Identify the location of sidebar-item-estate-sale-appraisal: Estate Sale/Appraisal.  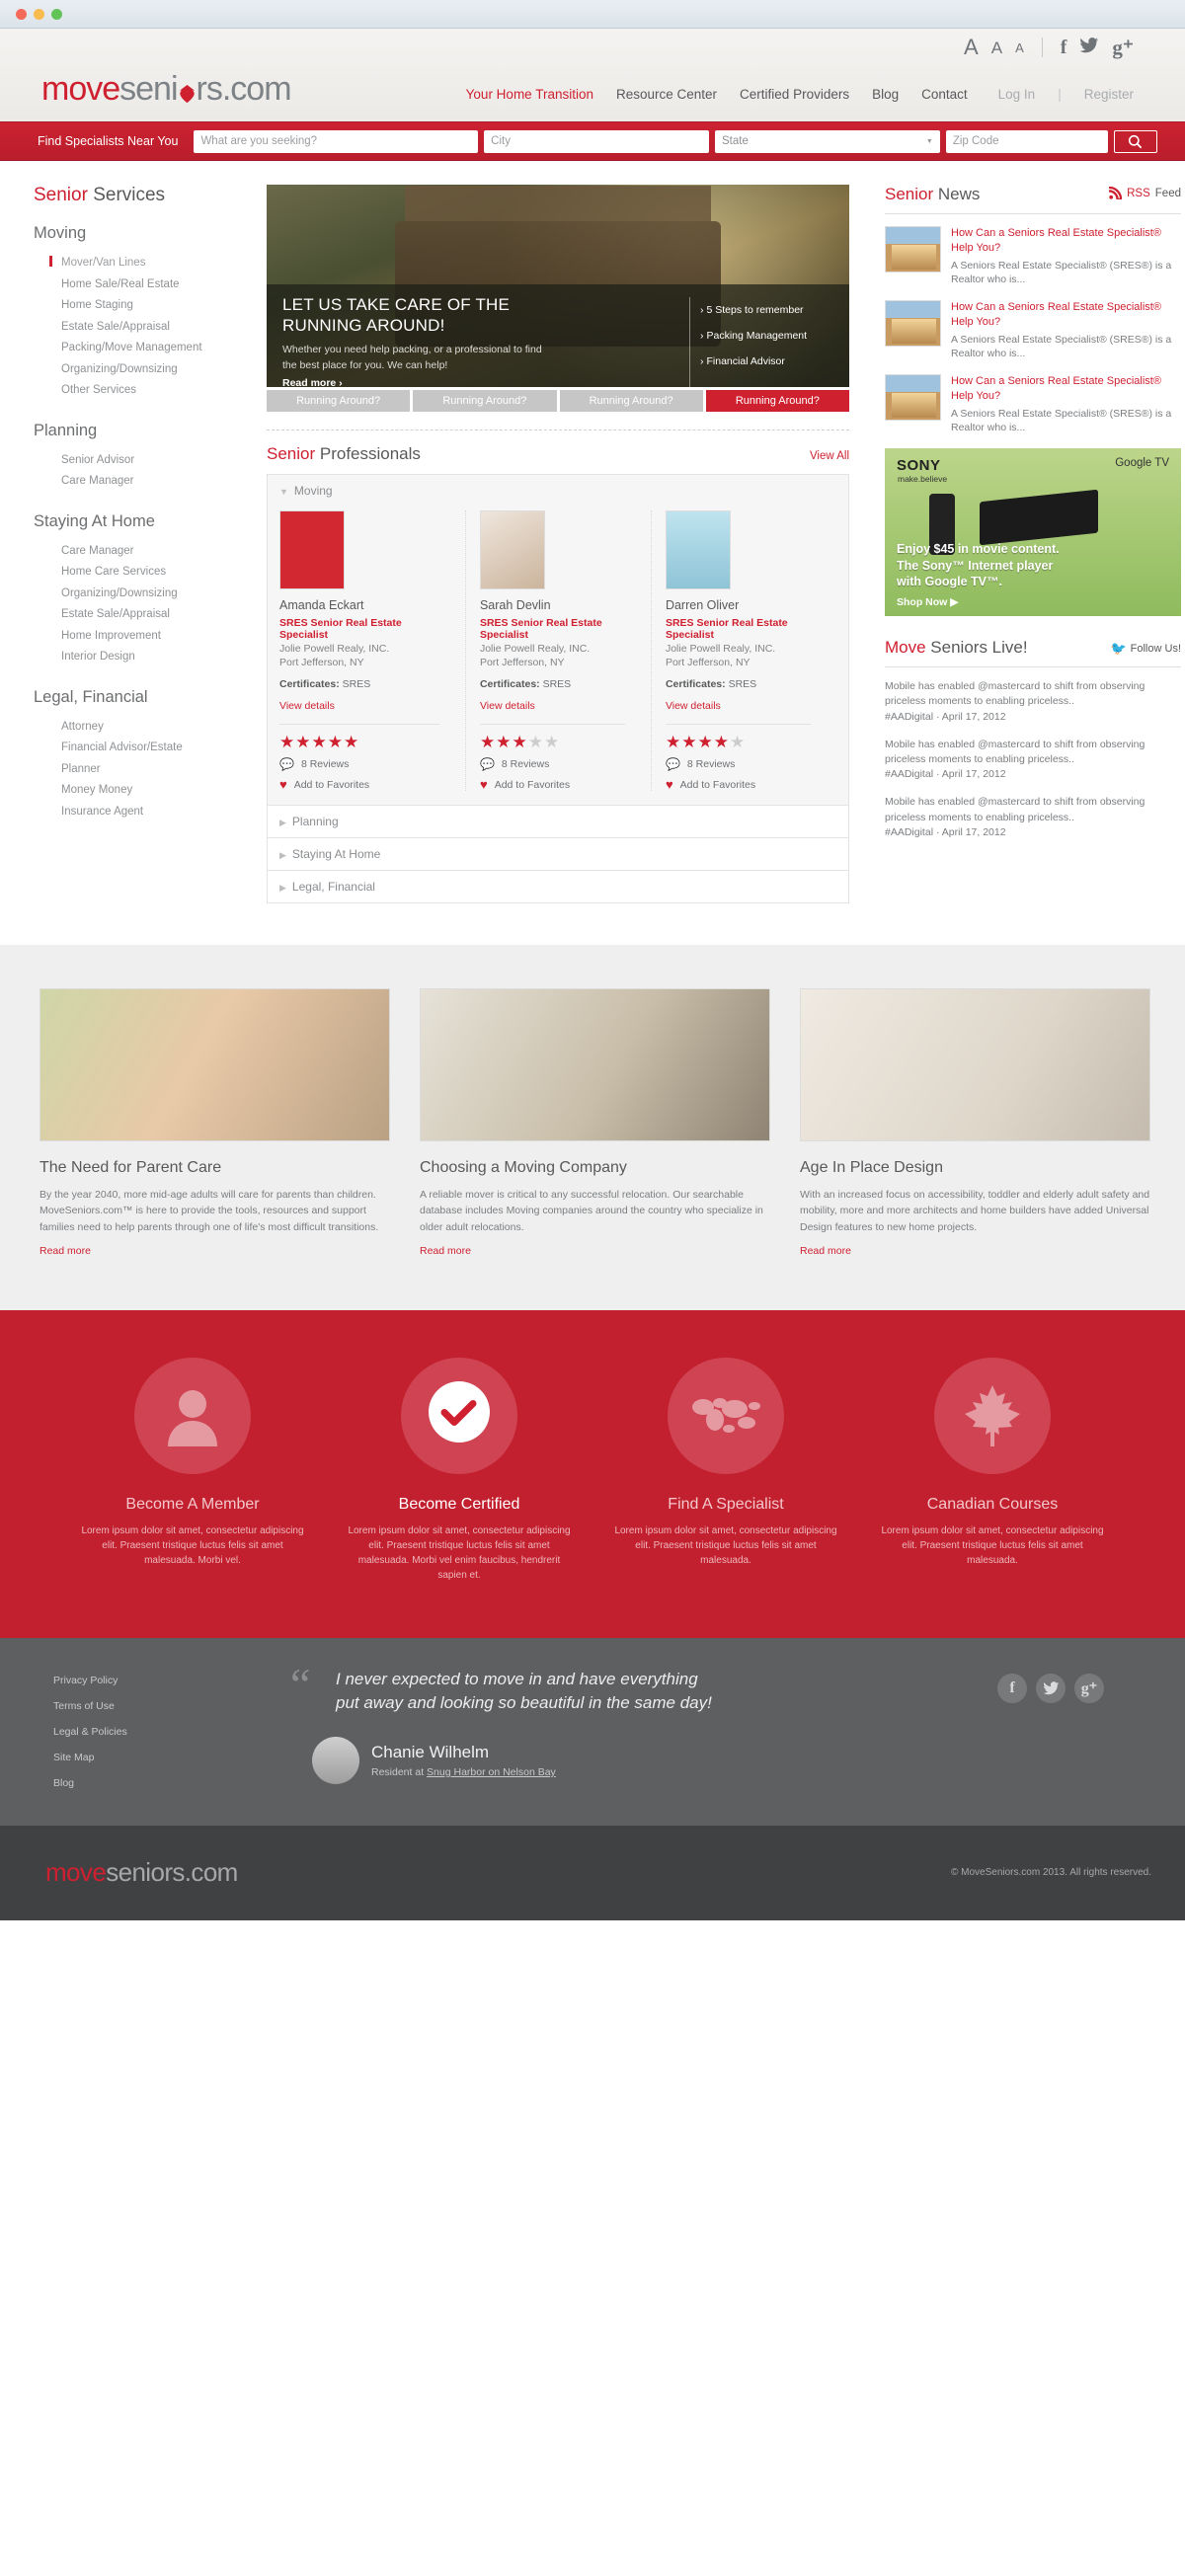
(154, 328).